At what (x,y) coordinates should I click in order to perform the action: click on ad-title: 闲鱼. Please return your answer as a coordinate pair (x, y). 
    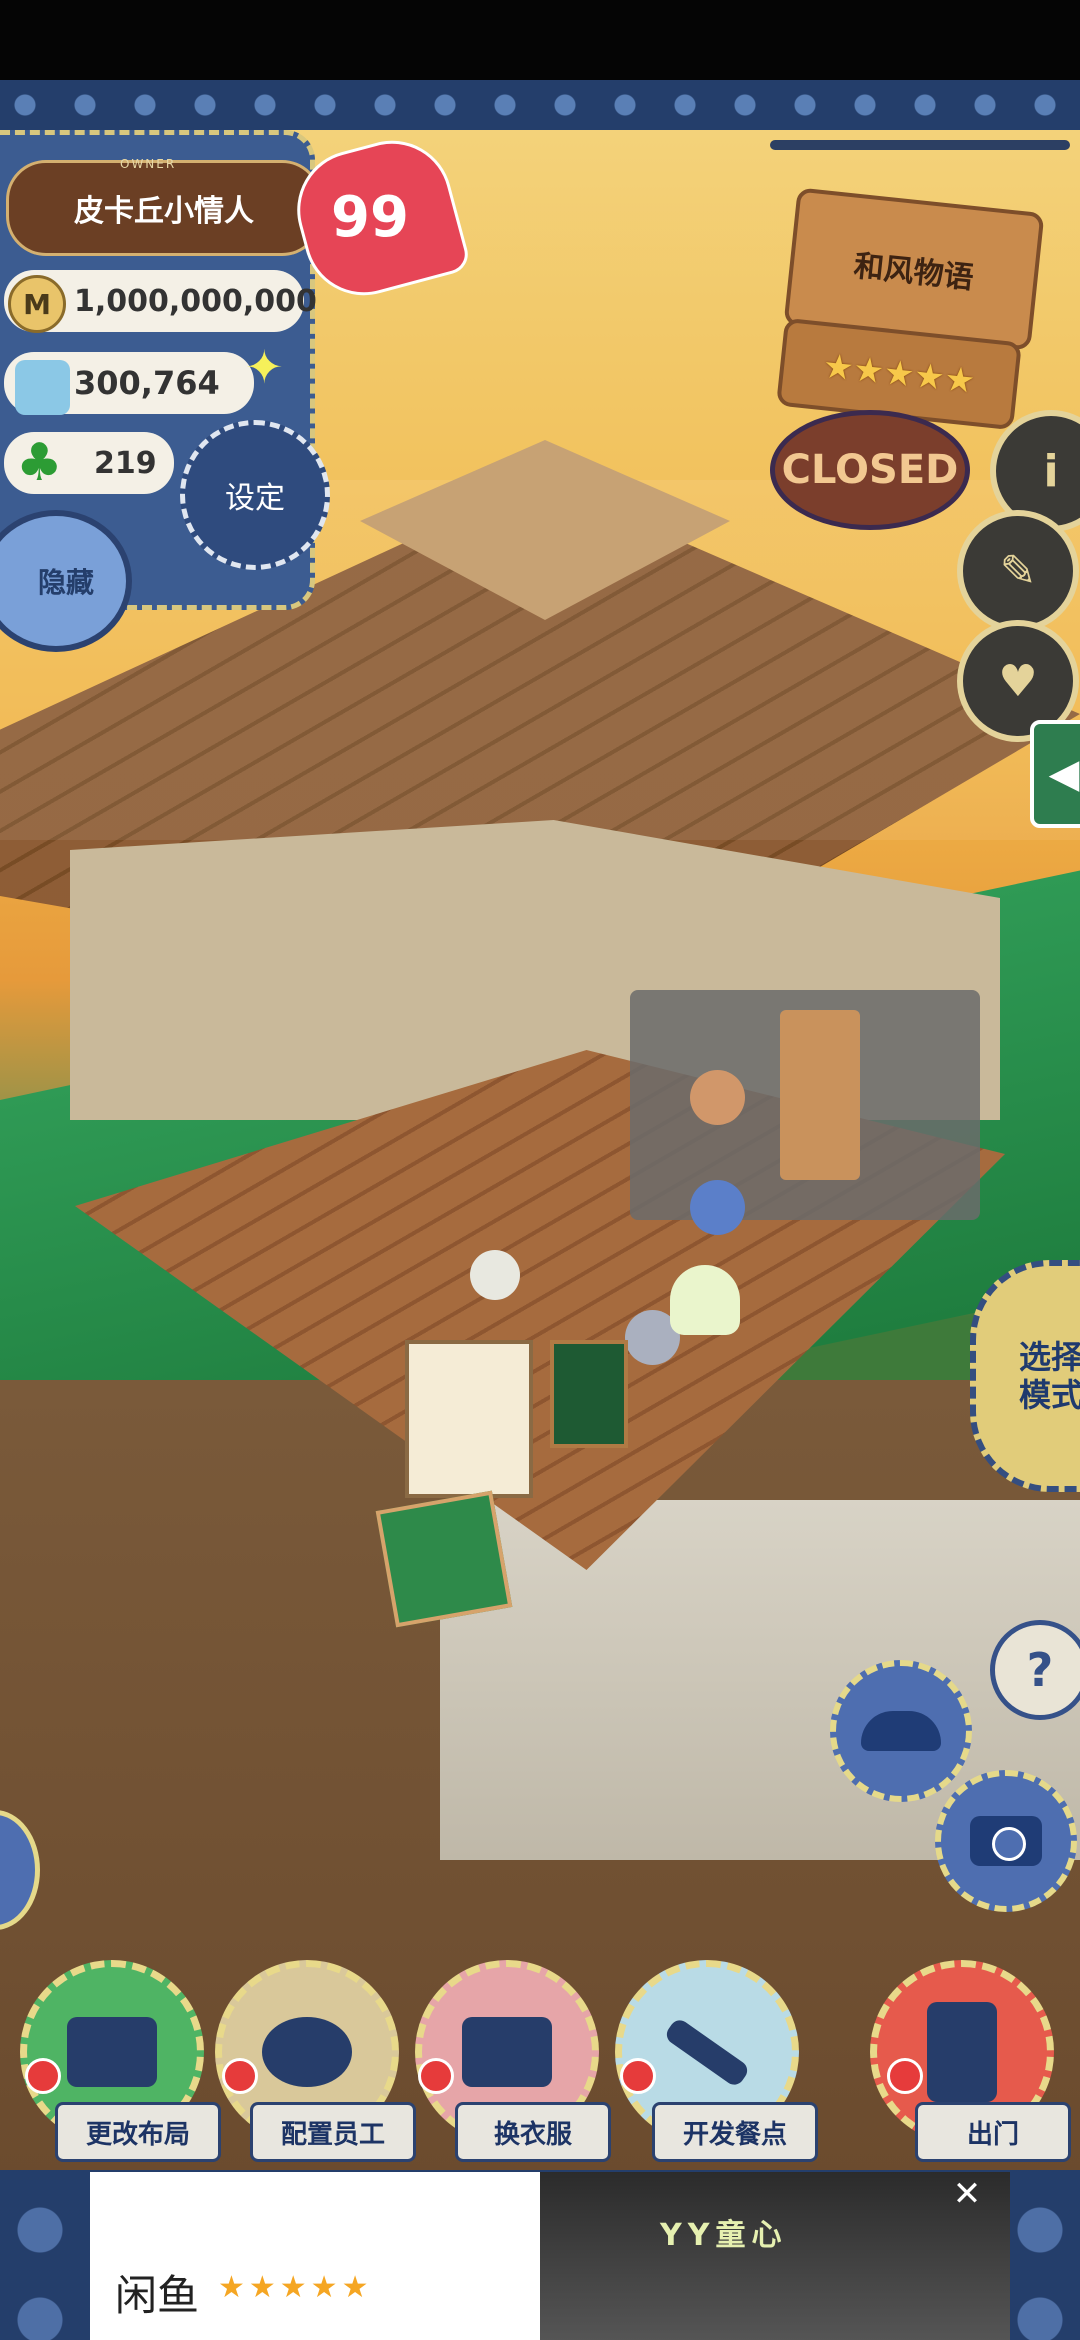
    Looking at the image, I should click on (157, 2292).